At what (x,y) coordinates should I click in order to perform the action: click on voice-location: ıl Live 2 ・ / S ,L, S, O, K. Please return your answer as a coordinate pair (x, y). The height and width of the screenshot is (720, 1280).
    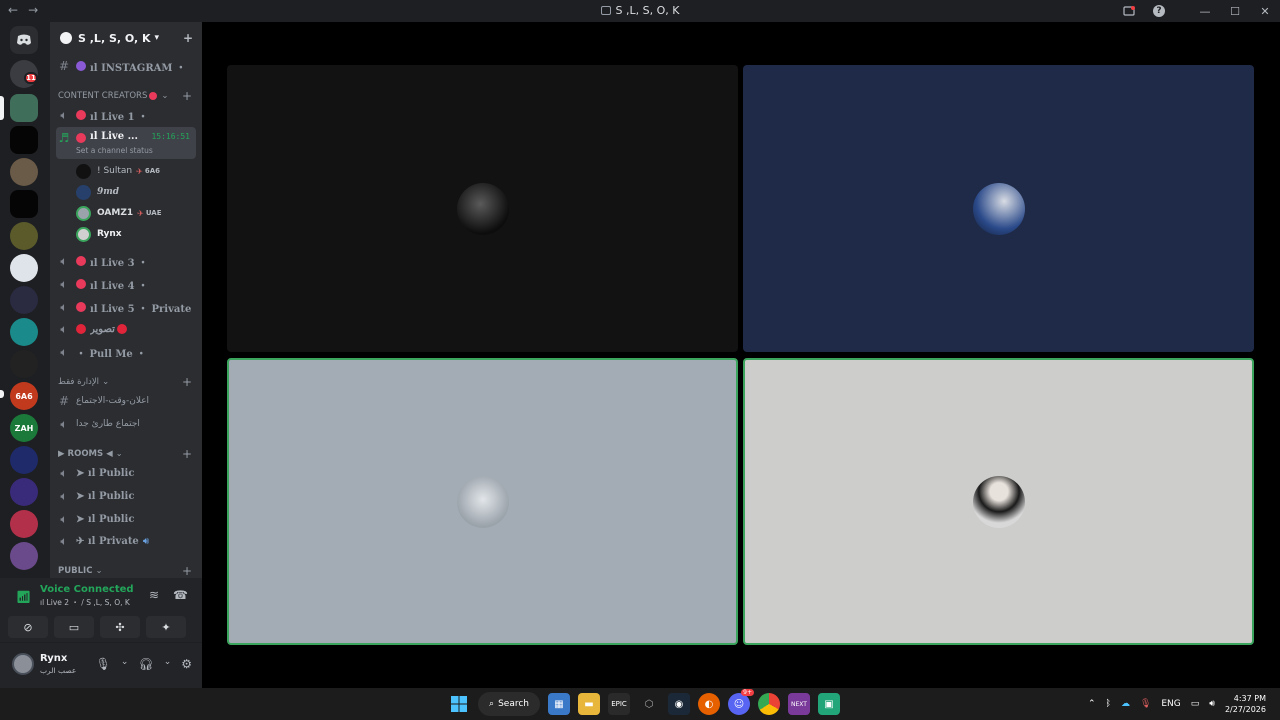
    Looking at the image, I should click on (85, 602).